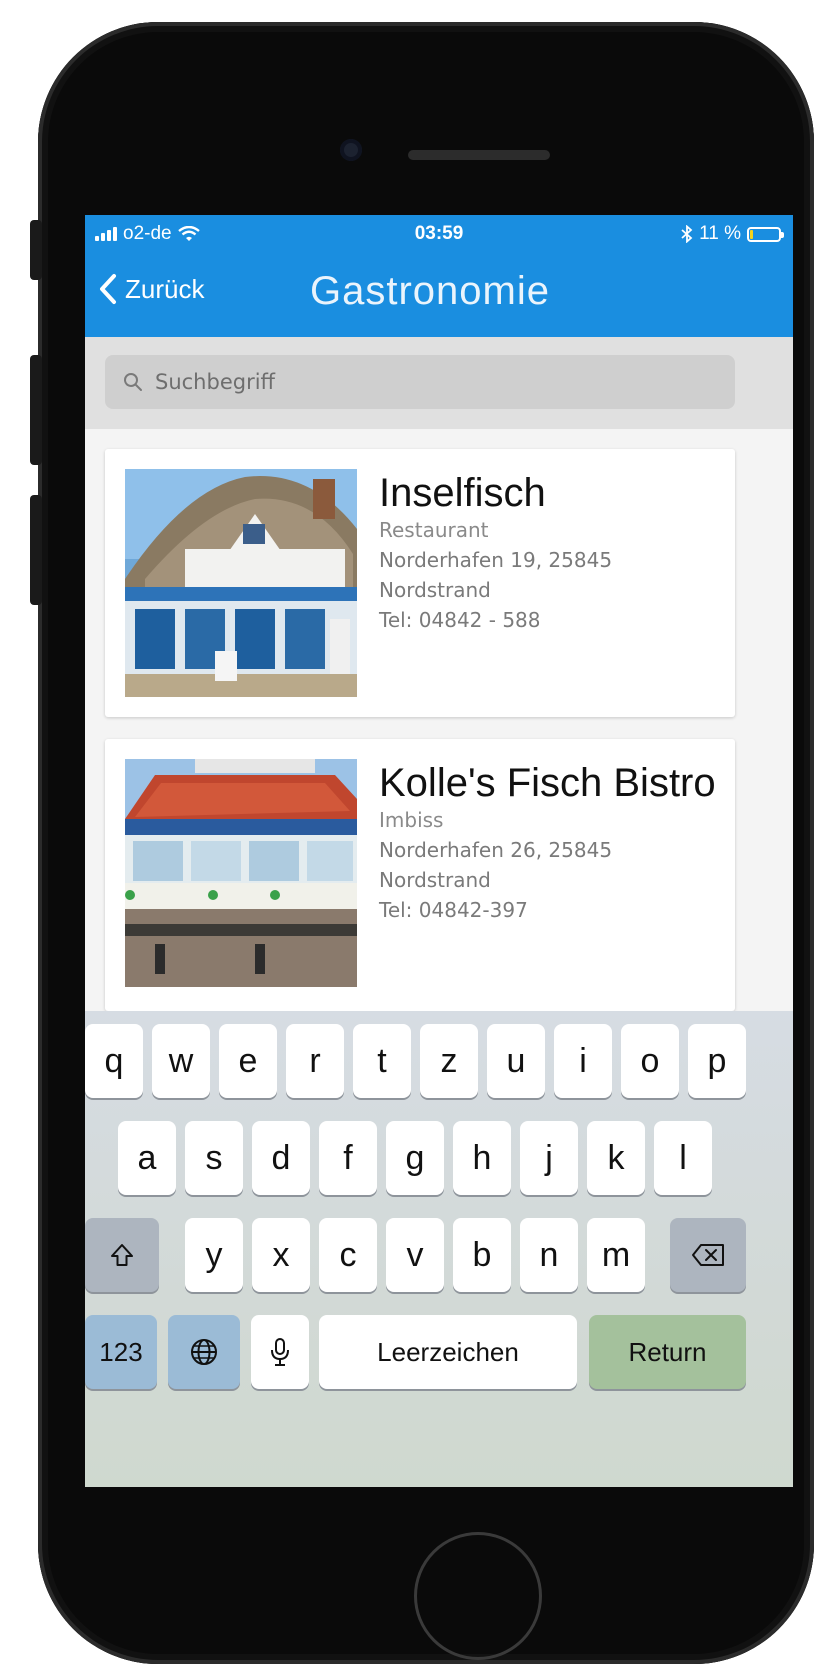 The image size is (820, 1669). What do you see at coordinates (348, 1158) in the screenshot?
I see `key-f: f` at bounding box center [348, 1158].